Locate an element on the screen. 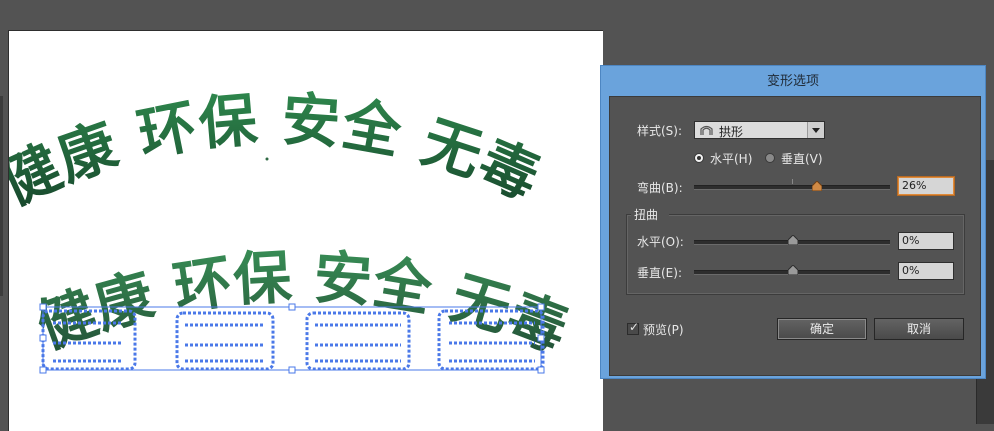 The width and height of the screenshot is (994, 431). bend-slider-center-tick is located at coordinates (792, 181).